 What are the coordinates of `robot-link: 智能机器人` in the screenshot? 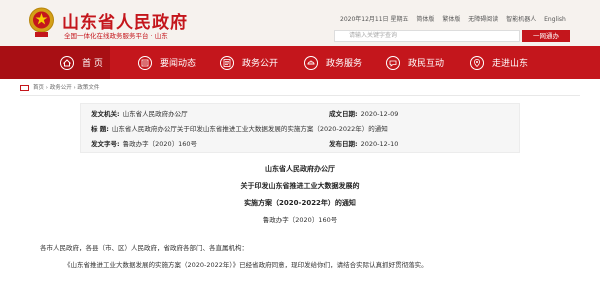 It's located at (521, 19).